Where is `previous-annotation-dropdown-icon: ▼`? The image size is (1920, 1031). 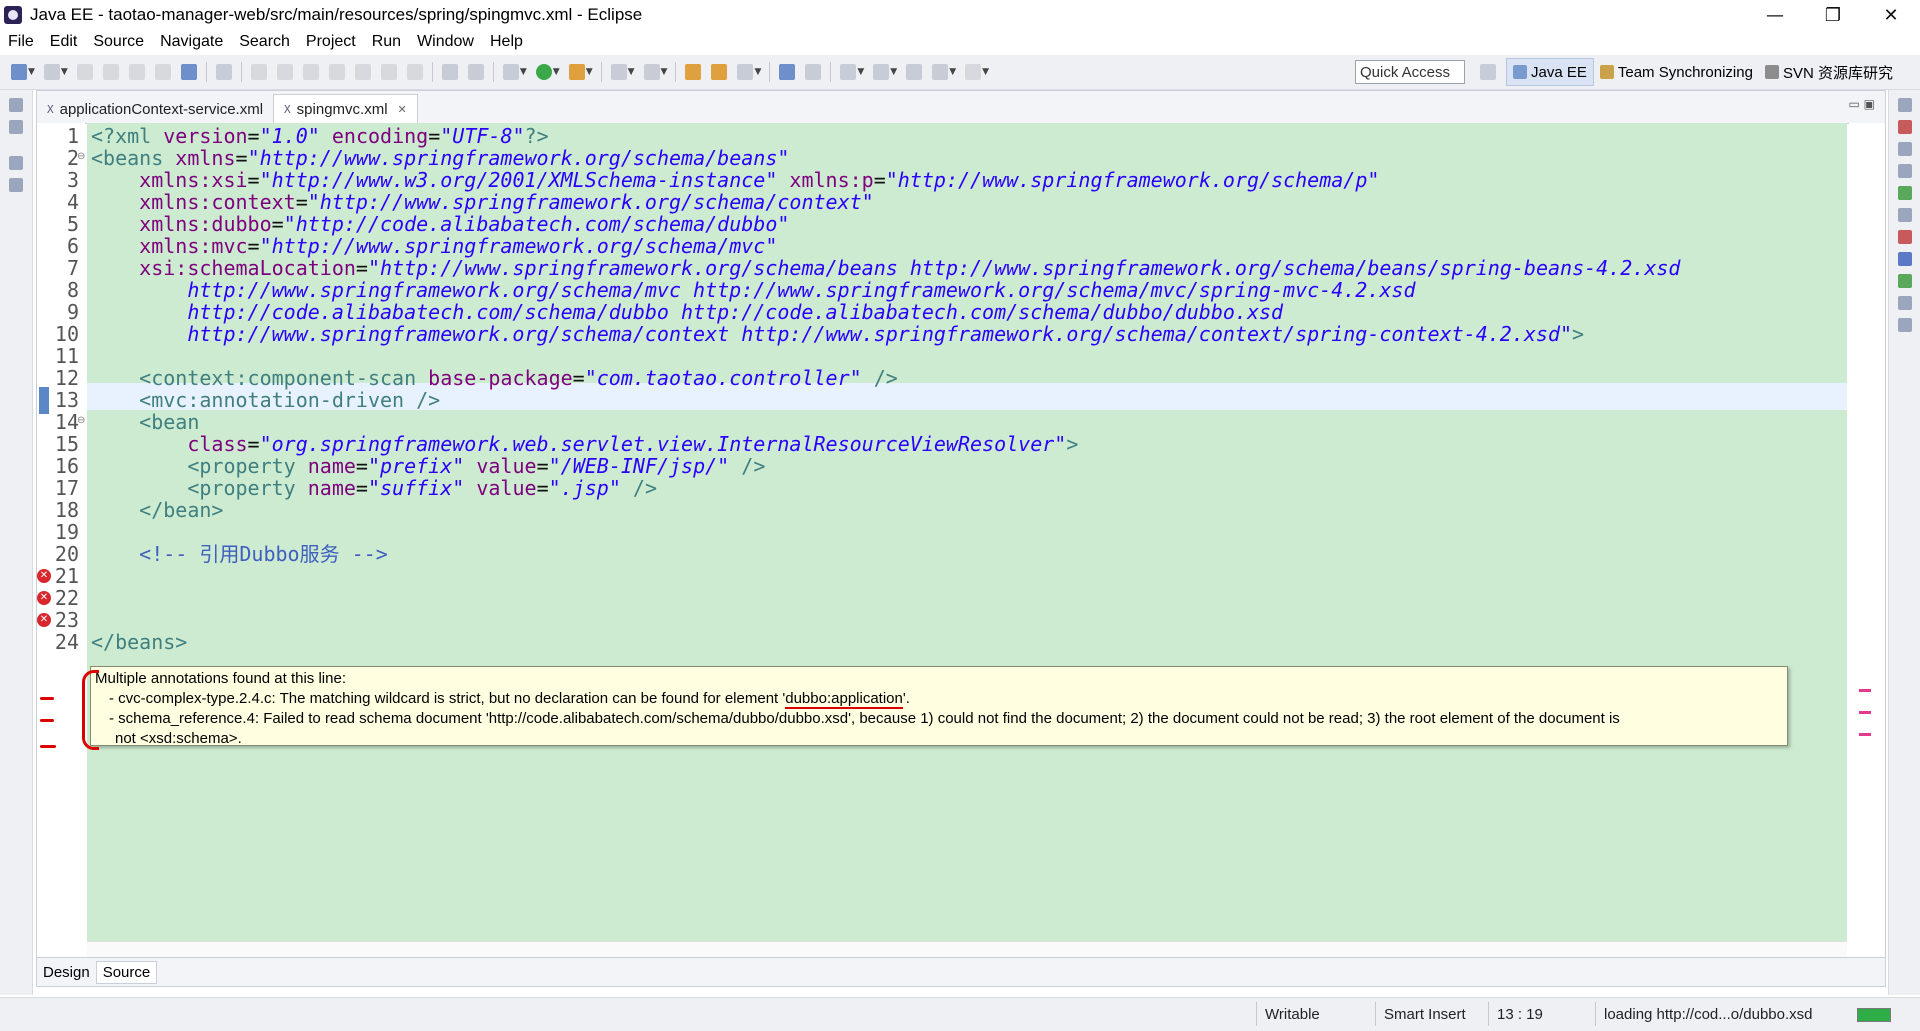 previous-annotation-dropdown-icon: ▼ is located at coordinates (893, 72).